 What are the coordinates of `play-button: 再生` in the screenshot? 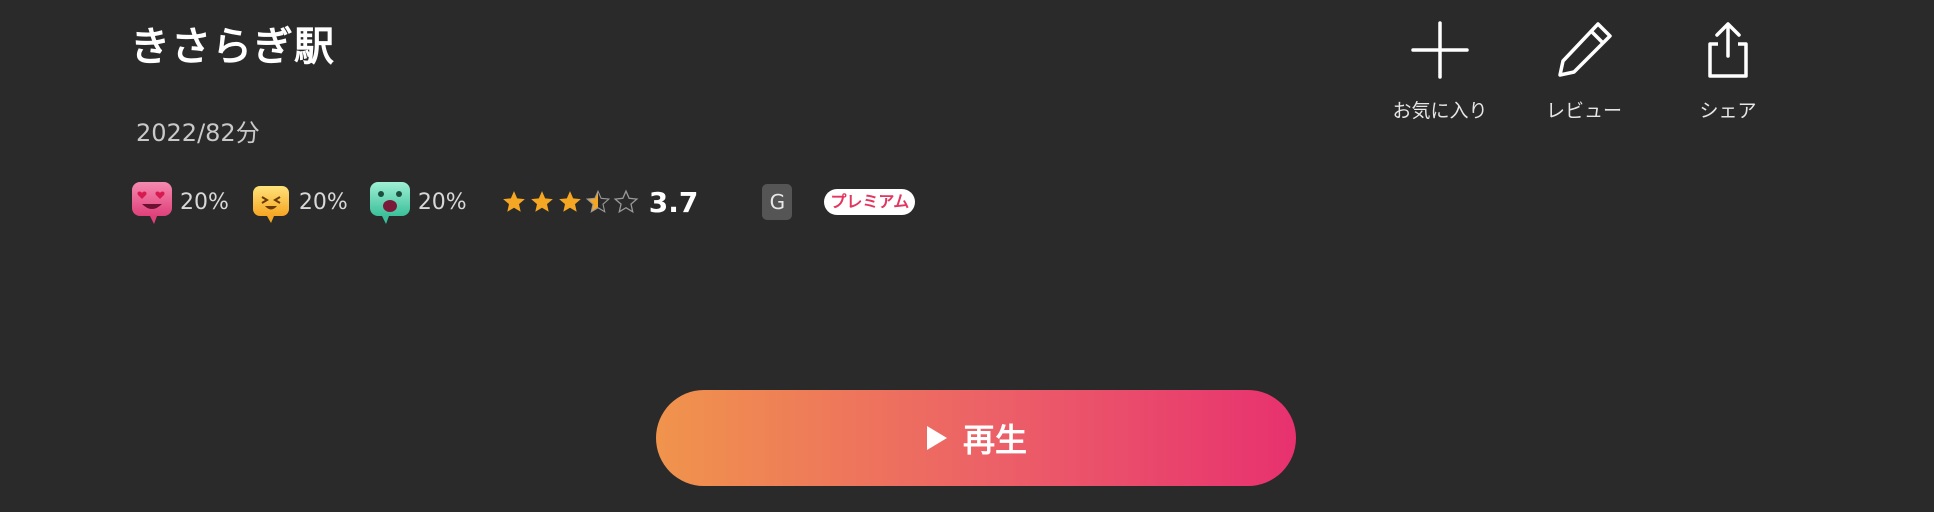 It's located at (976, 438).